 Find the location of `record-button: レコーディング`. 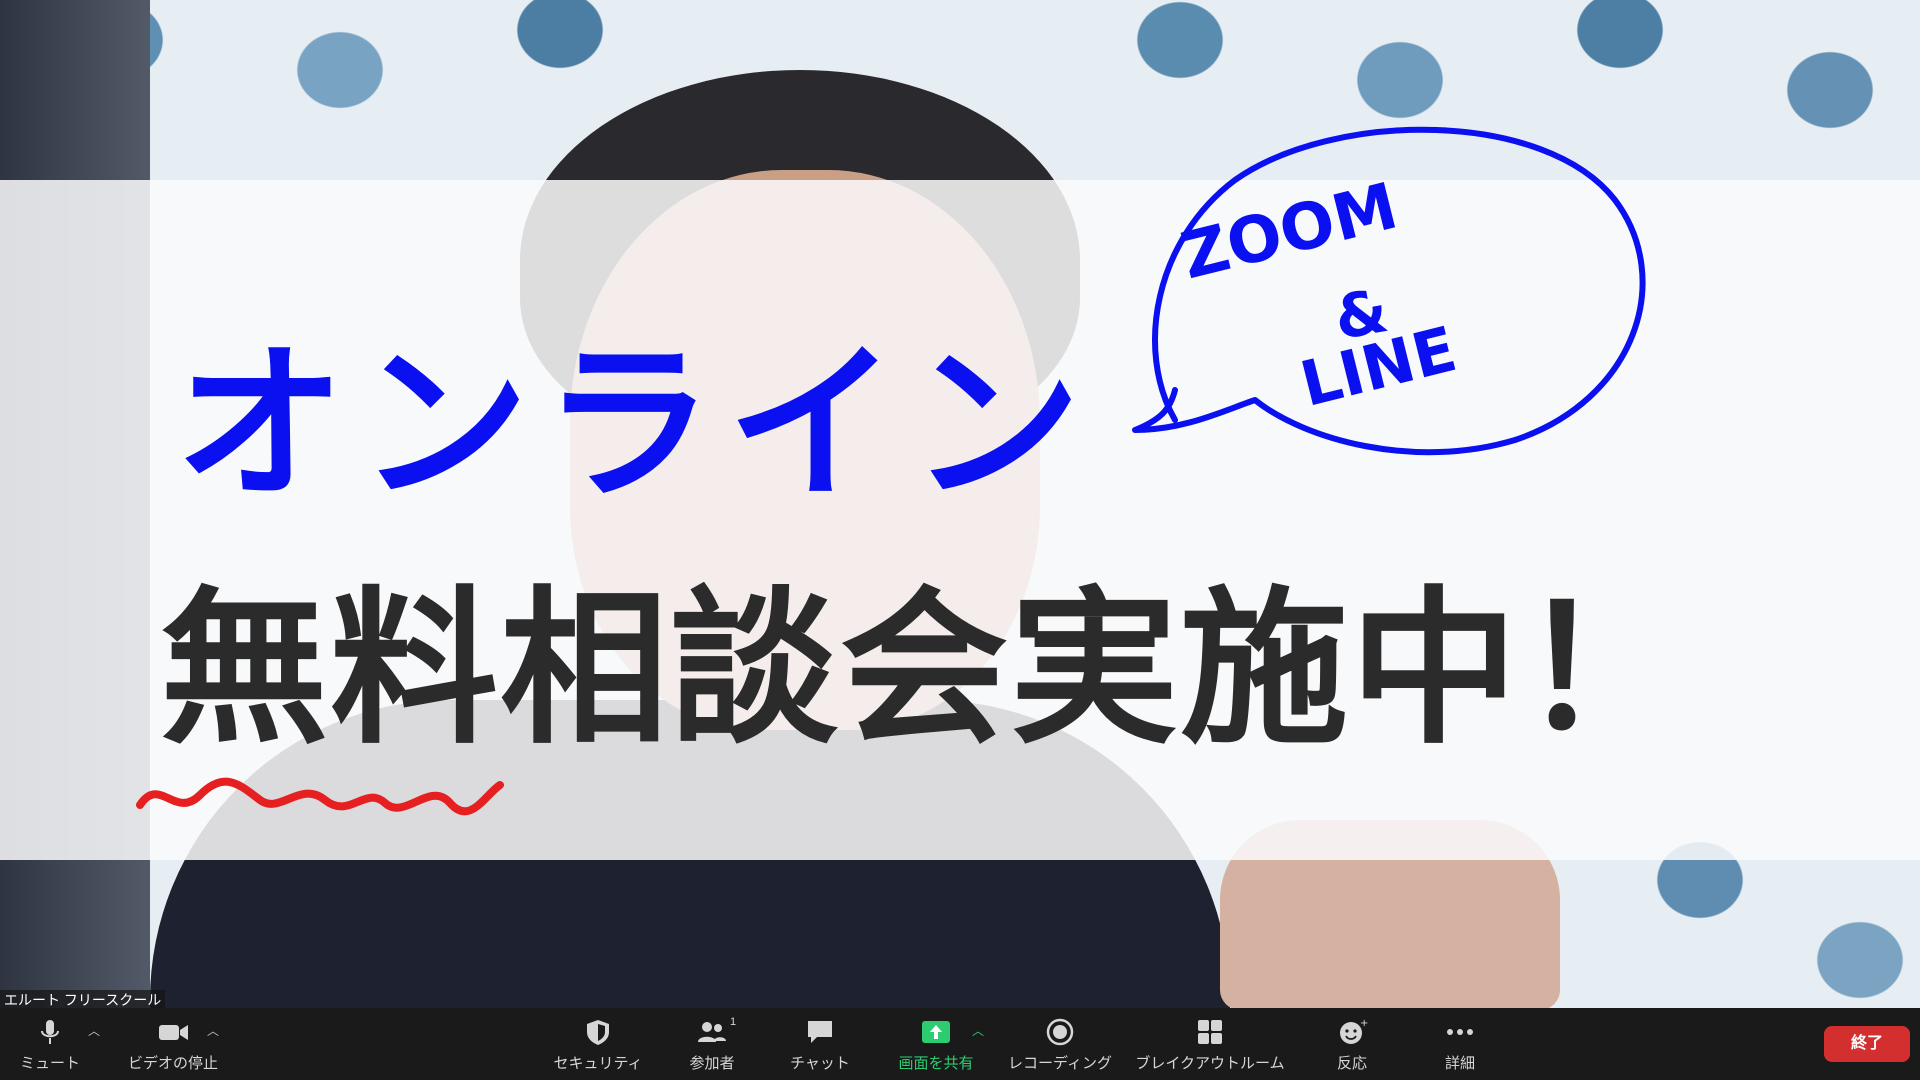

record-button: レコーディング is located at coordinates (1060, 1044).